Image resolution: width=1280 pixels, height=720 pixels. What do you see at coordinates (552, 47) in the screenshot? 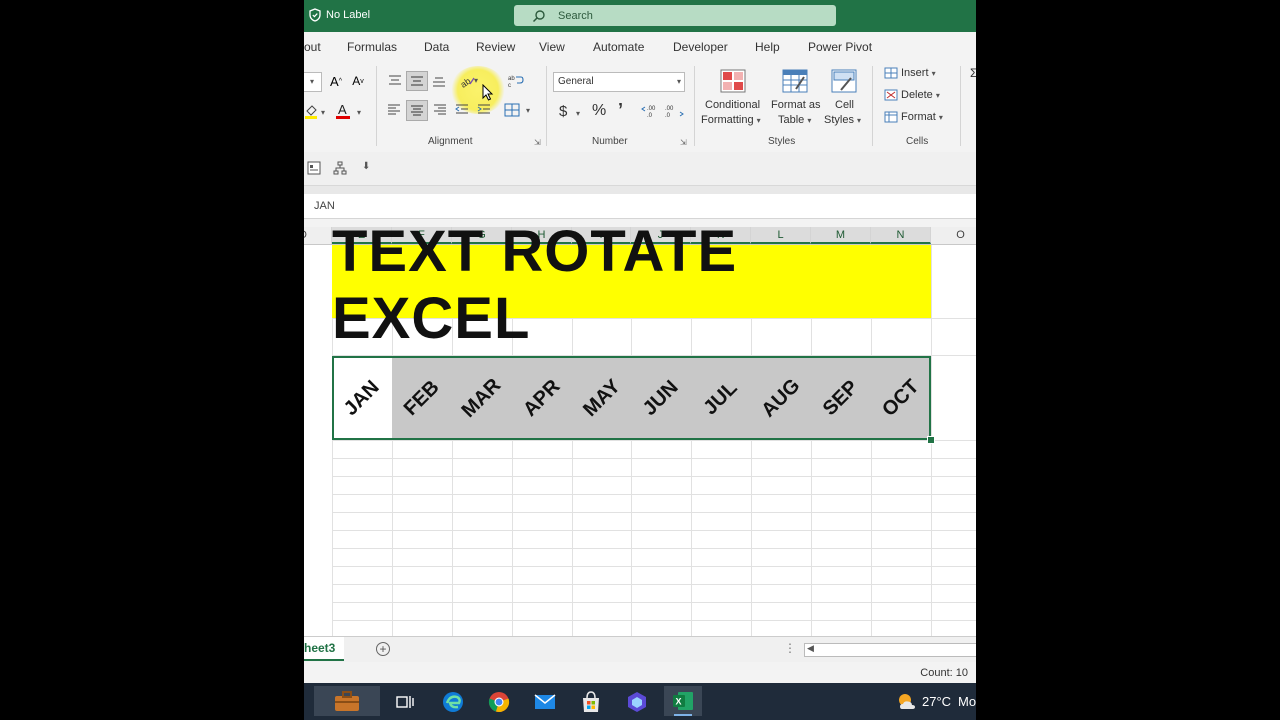
I see `tab-view: View` at bounding box center [552, 47].